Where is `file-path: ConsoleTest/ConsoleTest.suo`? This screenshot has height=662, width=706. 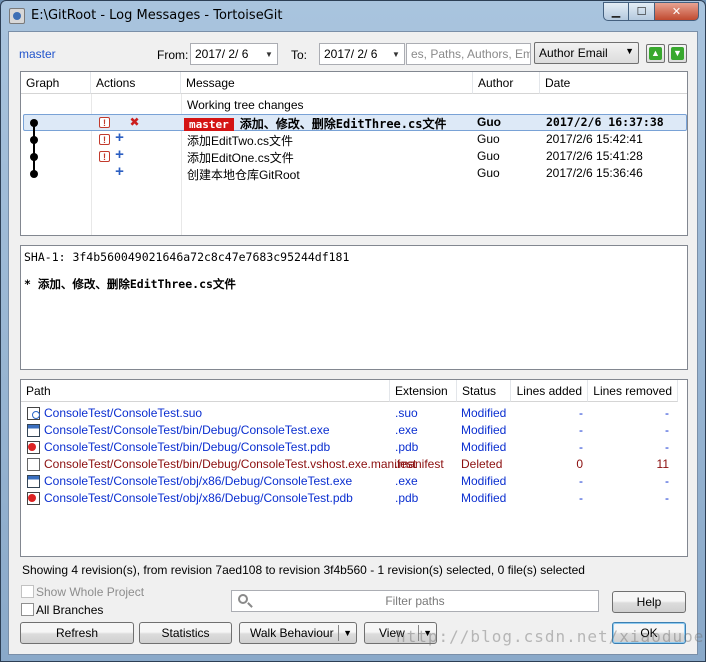 file-path: ConsoleTest/ConsoleTest.suo is located at coordinates (123, 413).